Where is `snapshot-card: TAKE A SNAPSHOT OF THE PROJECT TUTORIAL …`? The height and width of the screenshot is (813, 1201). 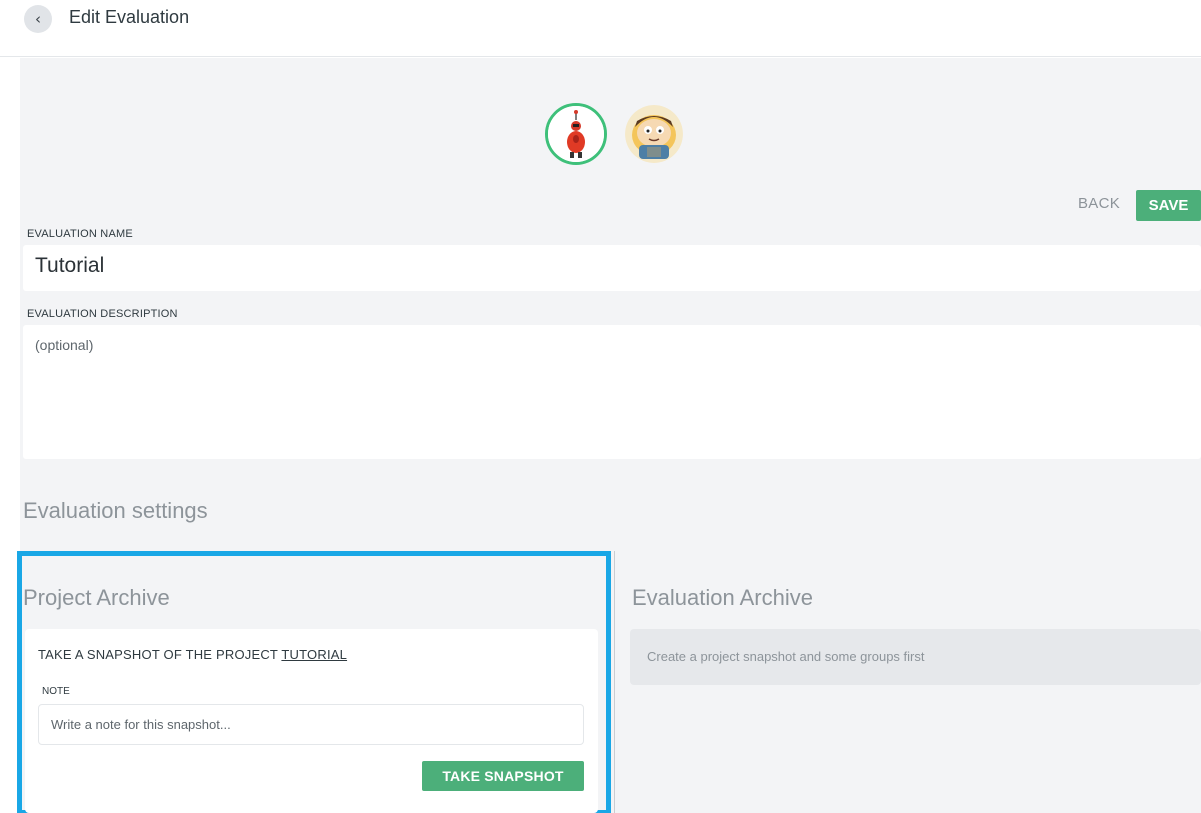 snapshot-card: TAKE A SNAPSHOT OF THE PROJECT TUTORIAL … is located at coordinates (311, 721).